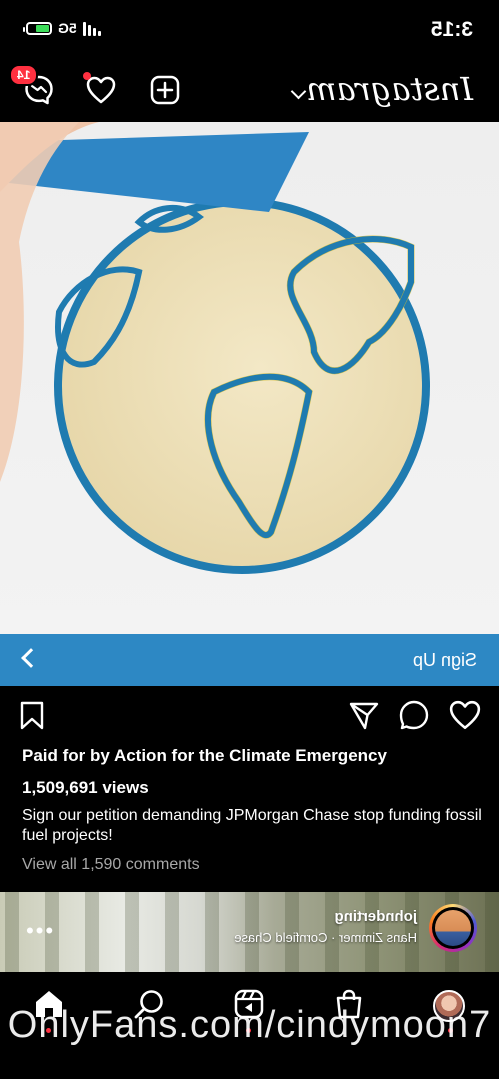 The height and width of the screenshot is (1079, 499). What do you see at coordinates (465, 716) in the screenshot?
I see `like-icon` at bounding box center [465, 716].